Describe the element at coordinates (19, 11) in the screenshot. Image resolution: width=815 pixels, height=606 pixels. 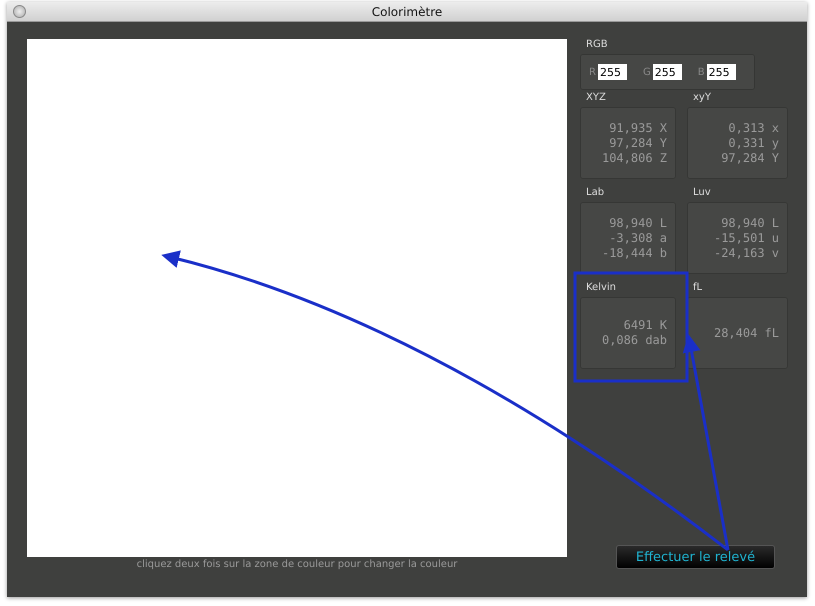
I see `close-button` at that location.